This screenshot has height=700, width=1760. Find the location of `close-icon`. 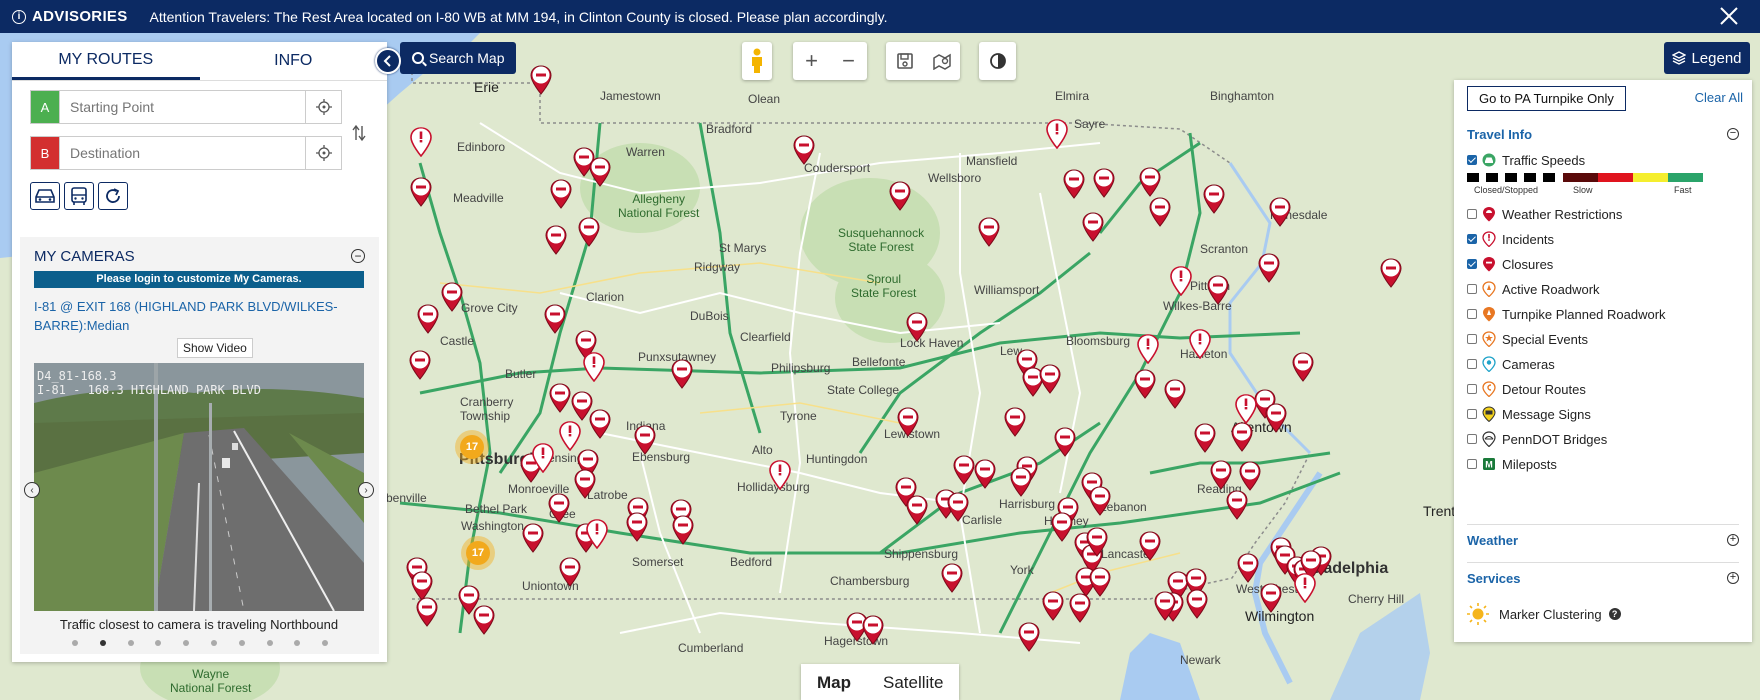

close-icon is located at coordinates (1729, 16).